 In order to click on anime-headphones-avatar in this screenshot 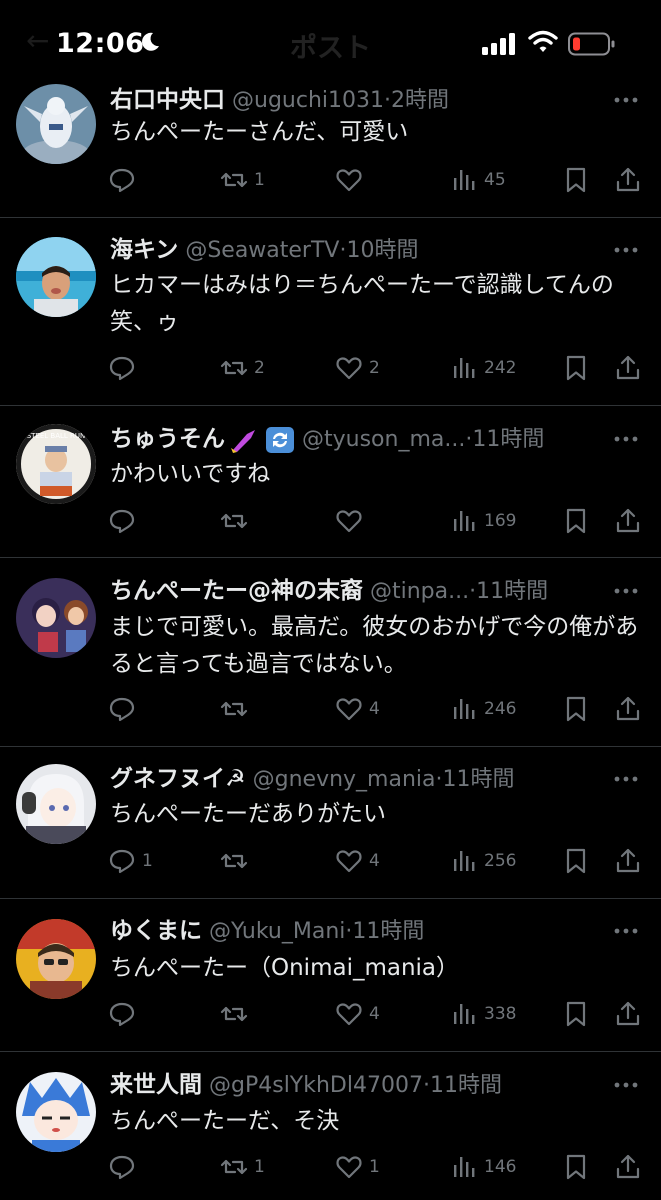, I will do `click(56, 804)`.